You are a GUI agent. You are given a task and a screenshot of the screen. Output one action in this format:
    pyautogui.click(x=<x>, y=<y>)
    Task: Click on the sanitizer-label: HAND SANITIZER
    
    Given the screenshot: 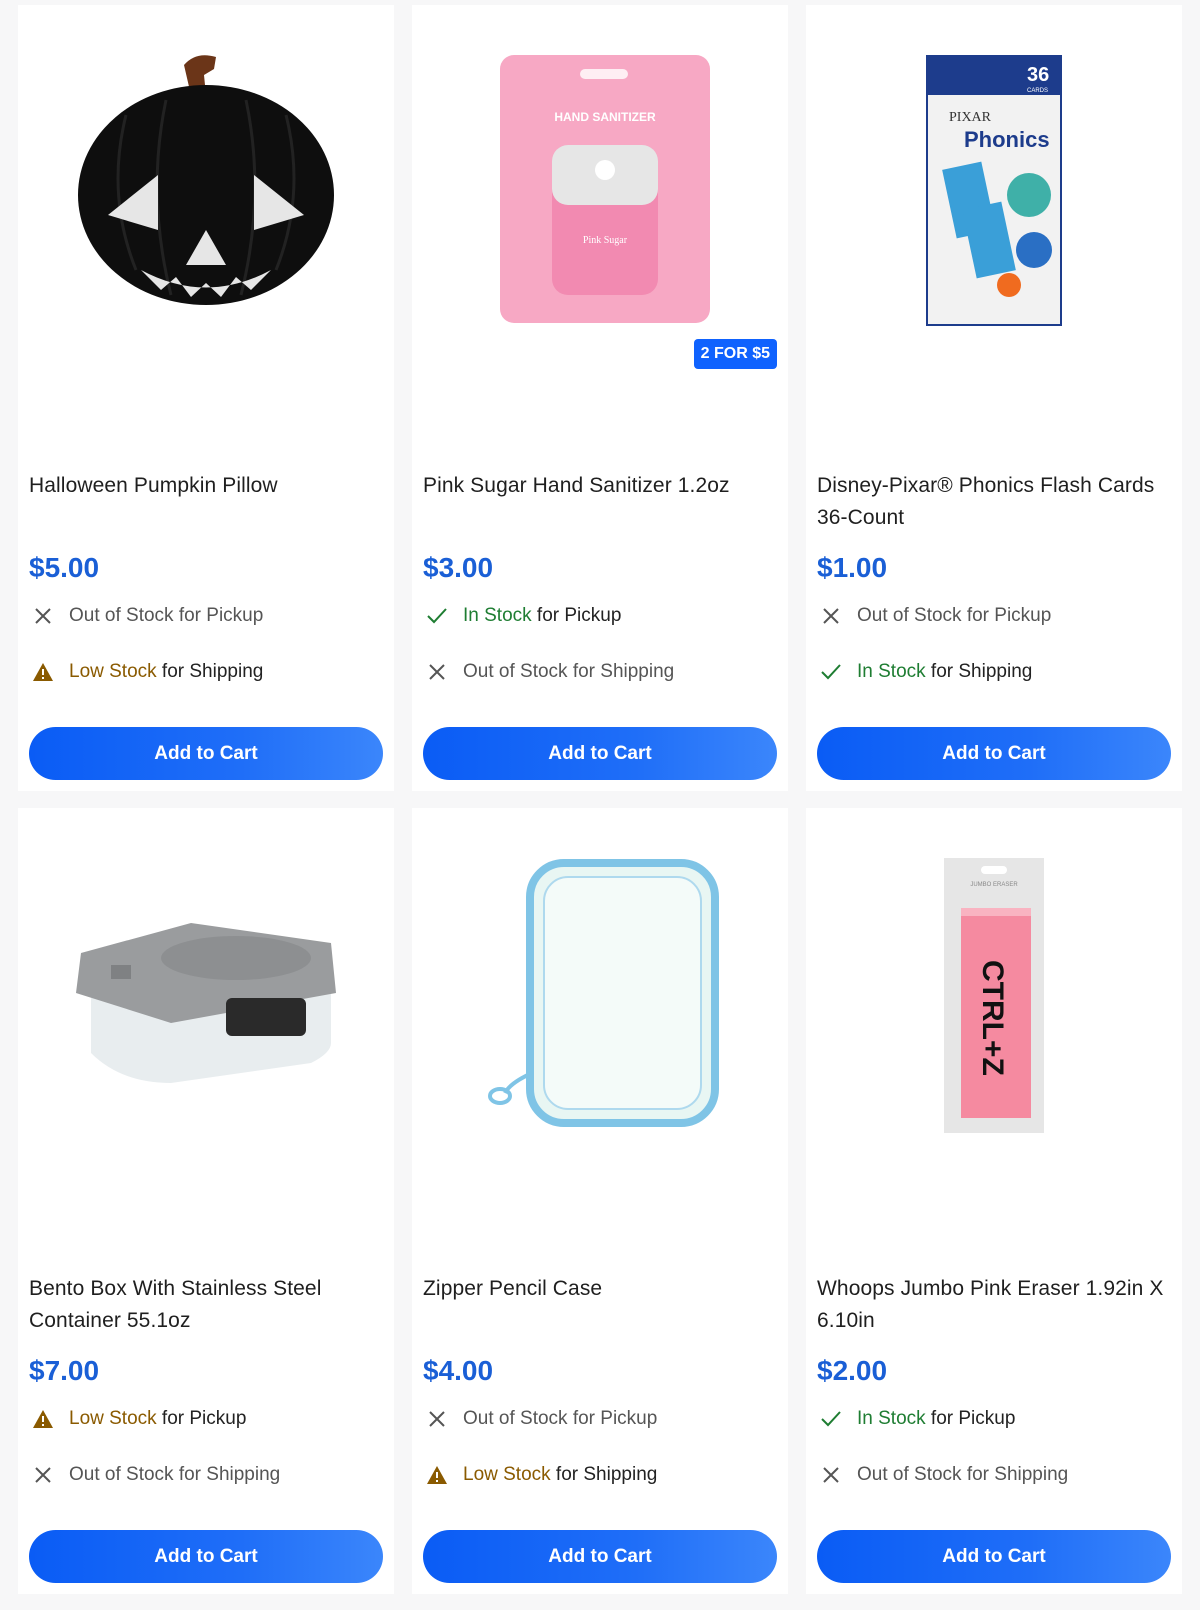 What is the action you would take?
    pyautogui.click(x=605, y=117)
    